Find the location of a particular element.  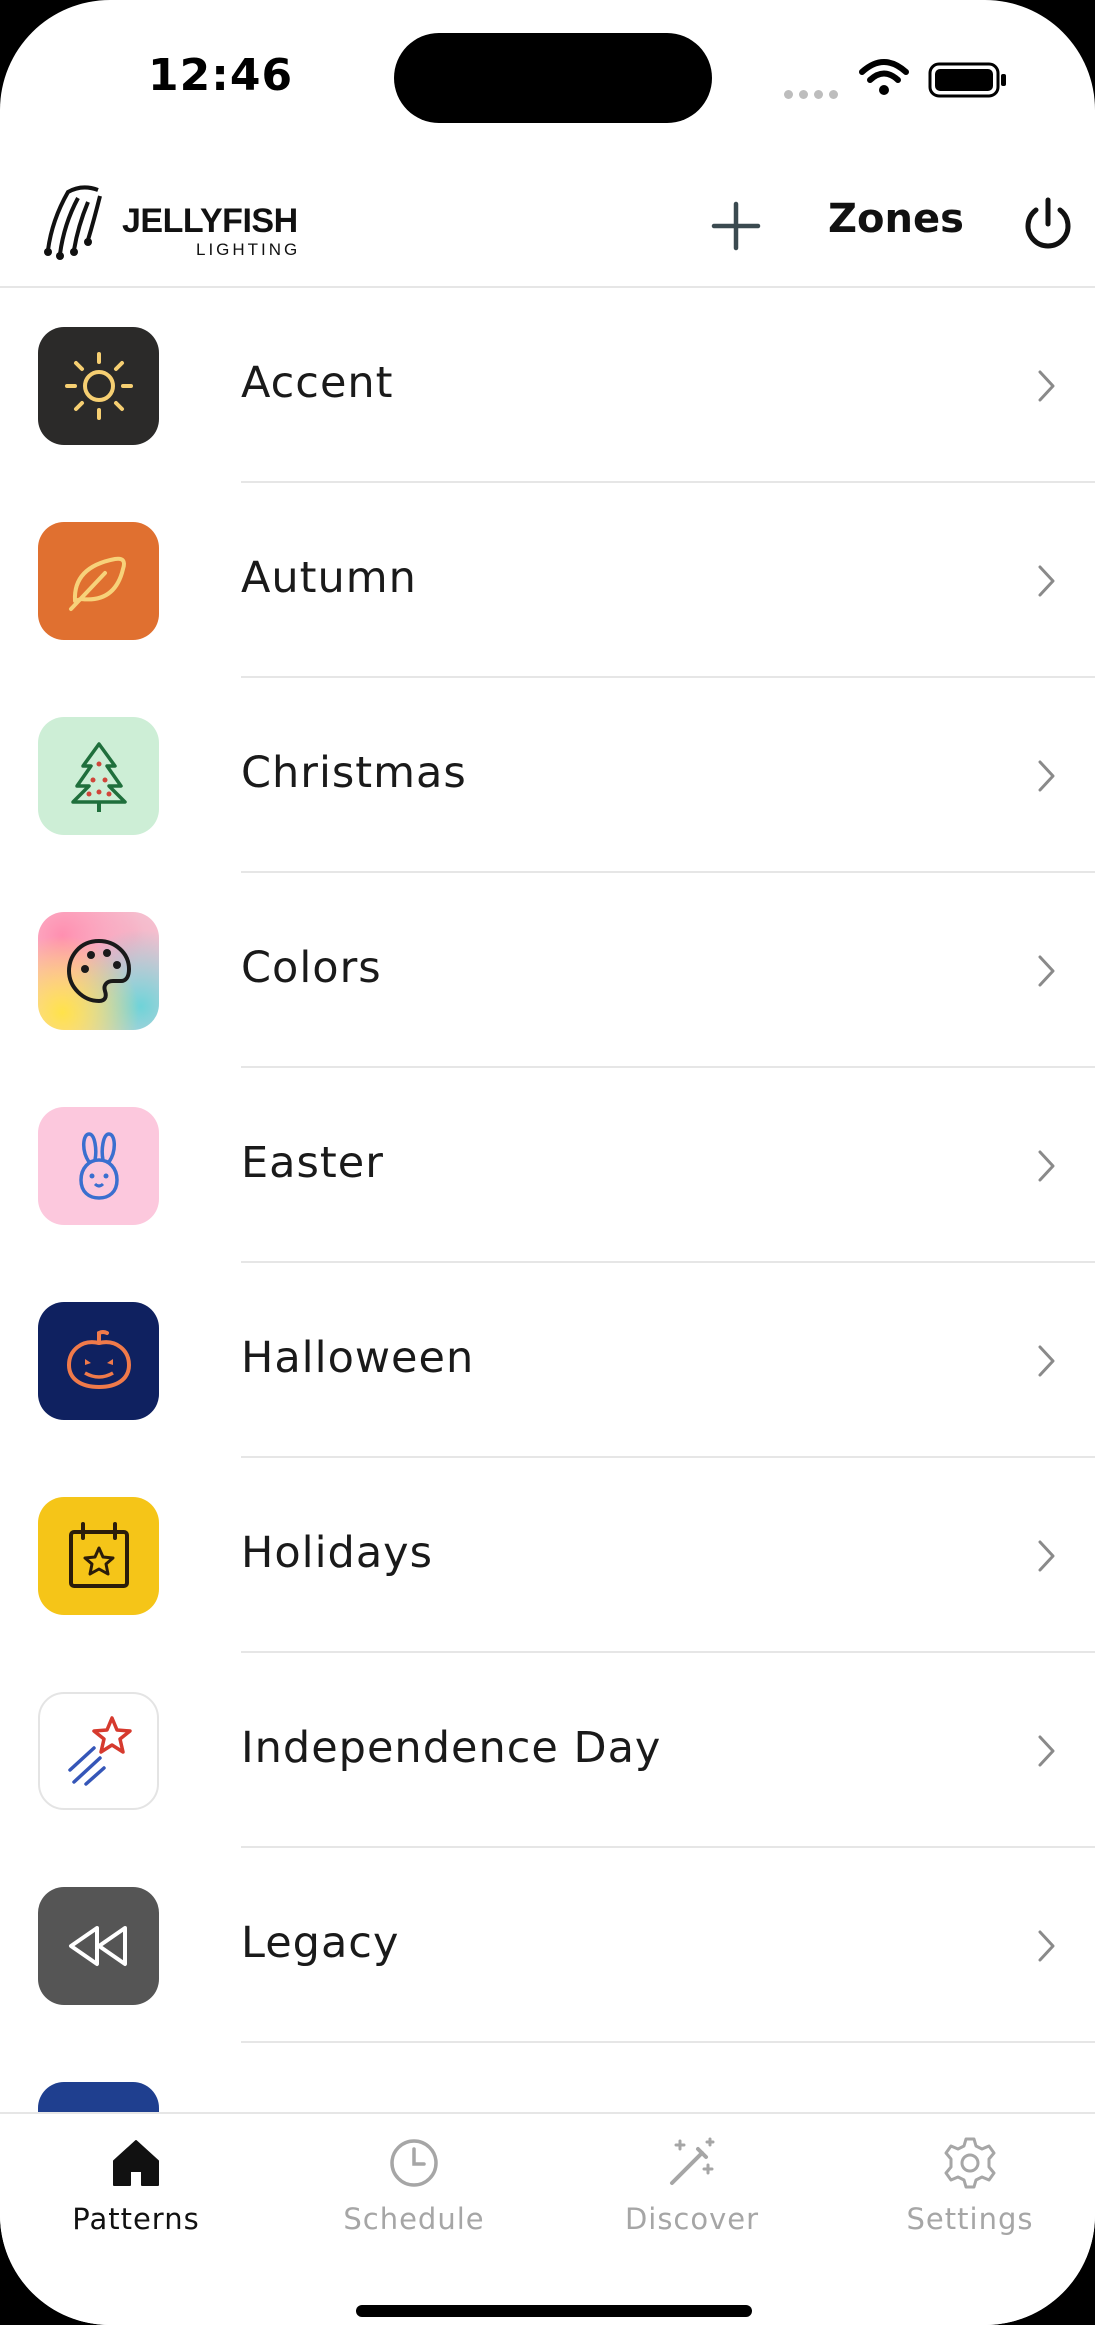

christmas-tile is located at coordinates (98, 776).